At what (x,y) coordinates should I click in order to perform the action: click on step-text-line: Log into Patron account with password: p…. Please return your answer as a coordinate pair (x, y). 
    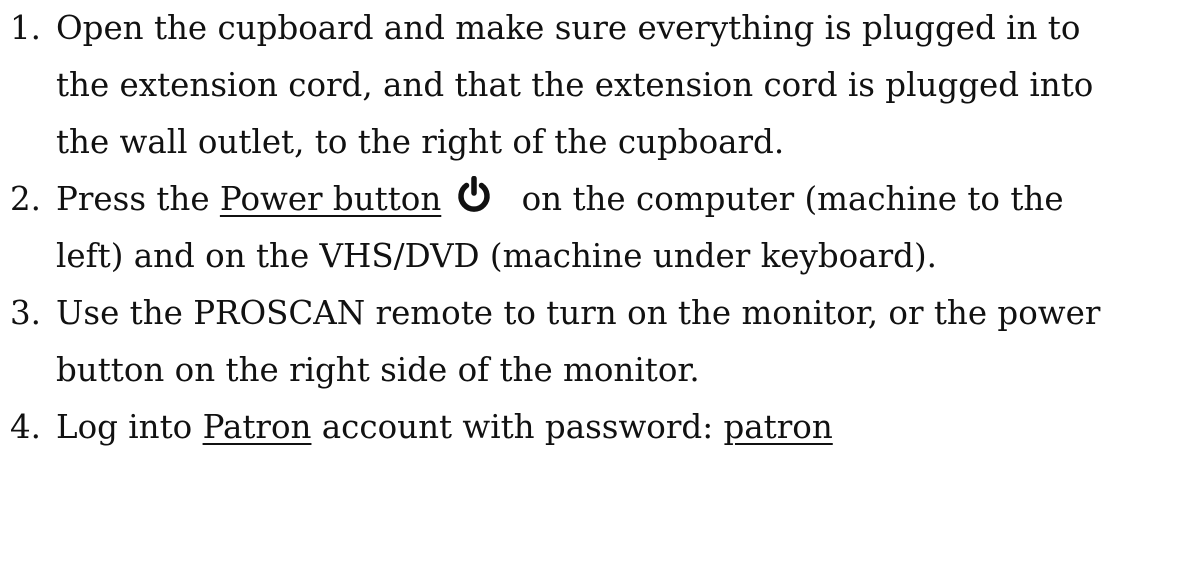
    Looking at the image, I should click on (444, 427).